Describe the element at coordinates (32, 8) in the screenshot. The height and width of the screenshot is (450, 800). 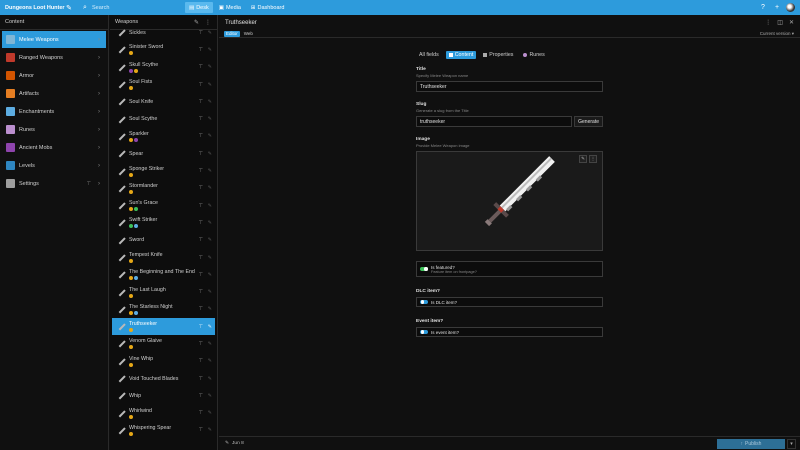
I see `app-title: Dungeons Loot Hunter` at that location.